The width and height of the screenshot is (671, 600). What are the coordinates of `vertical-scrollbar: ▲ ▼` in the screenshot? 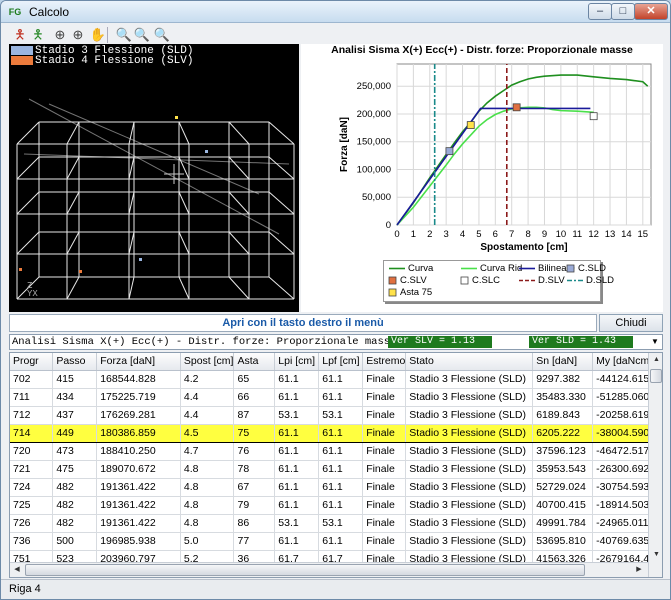 It's located at (655, 465).